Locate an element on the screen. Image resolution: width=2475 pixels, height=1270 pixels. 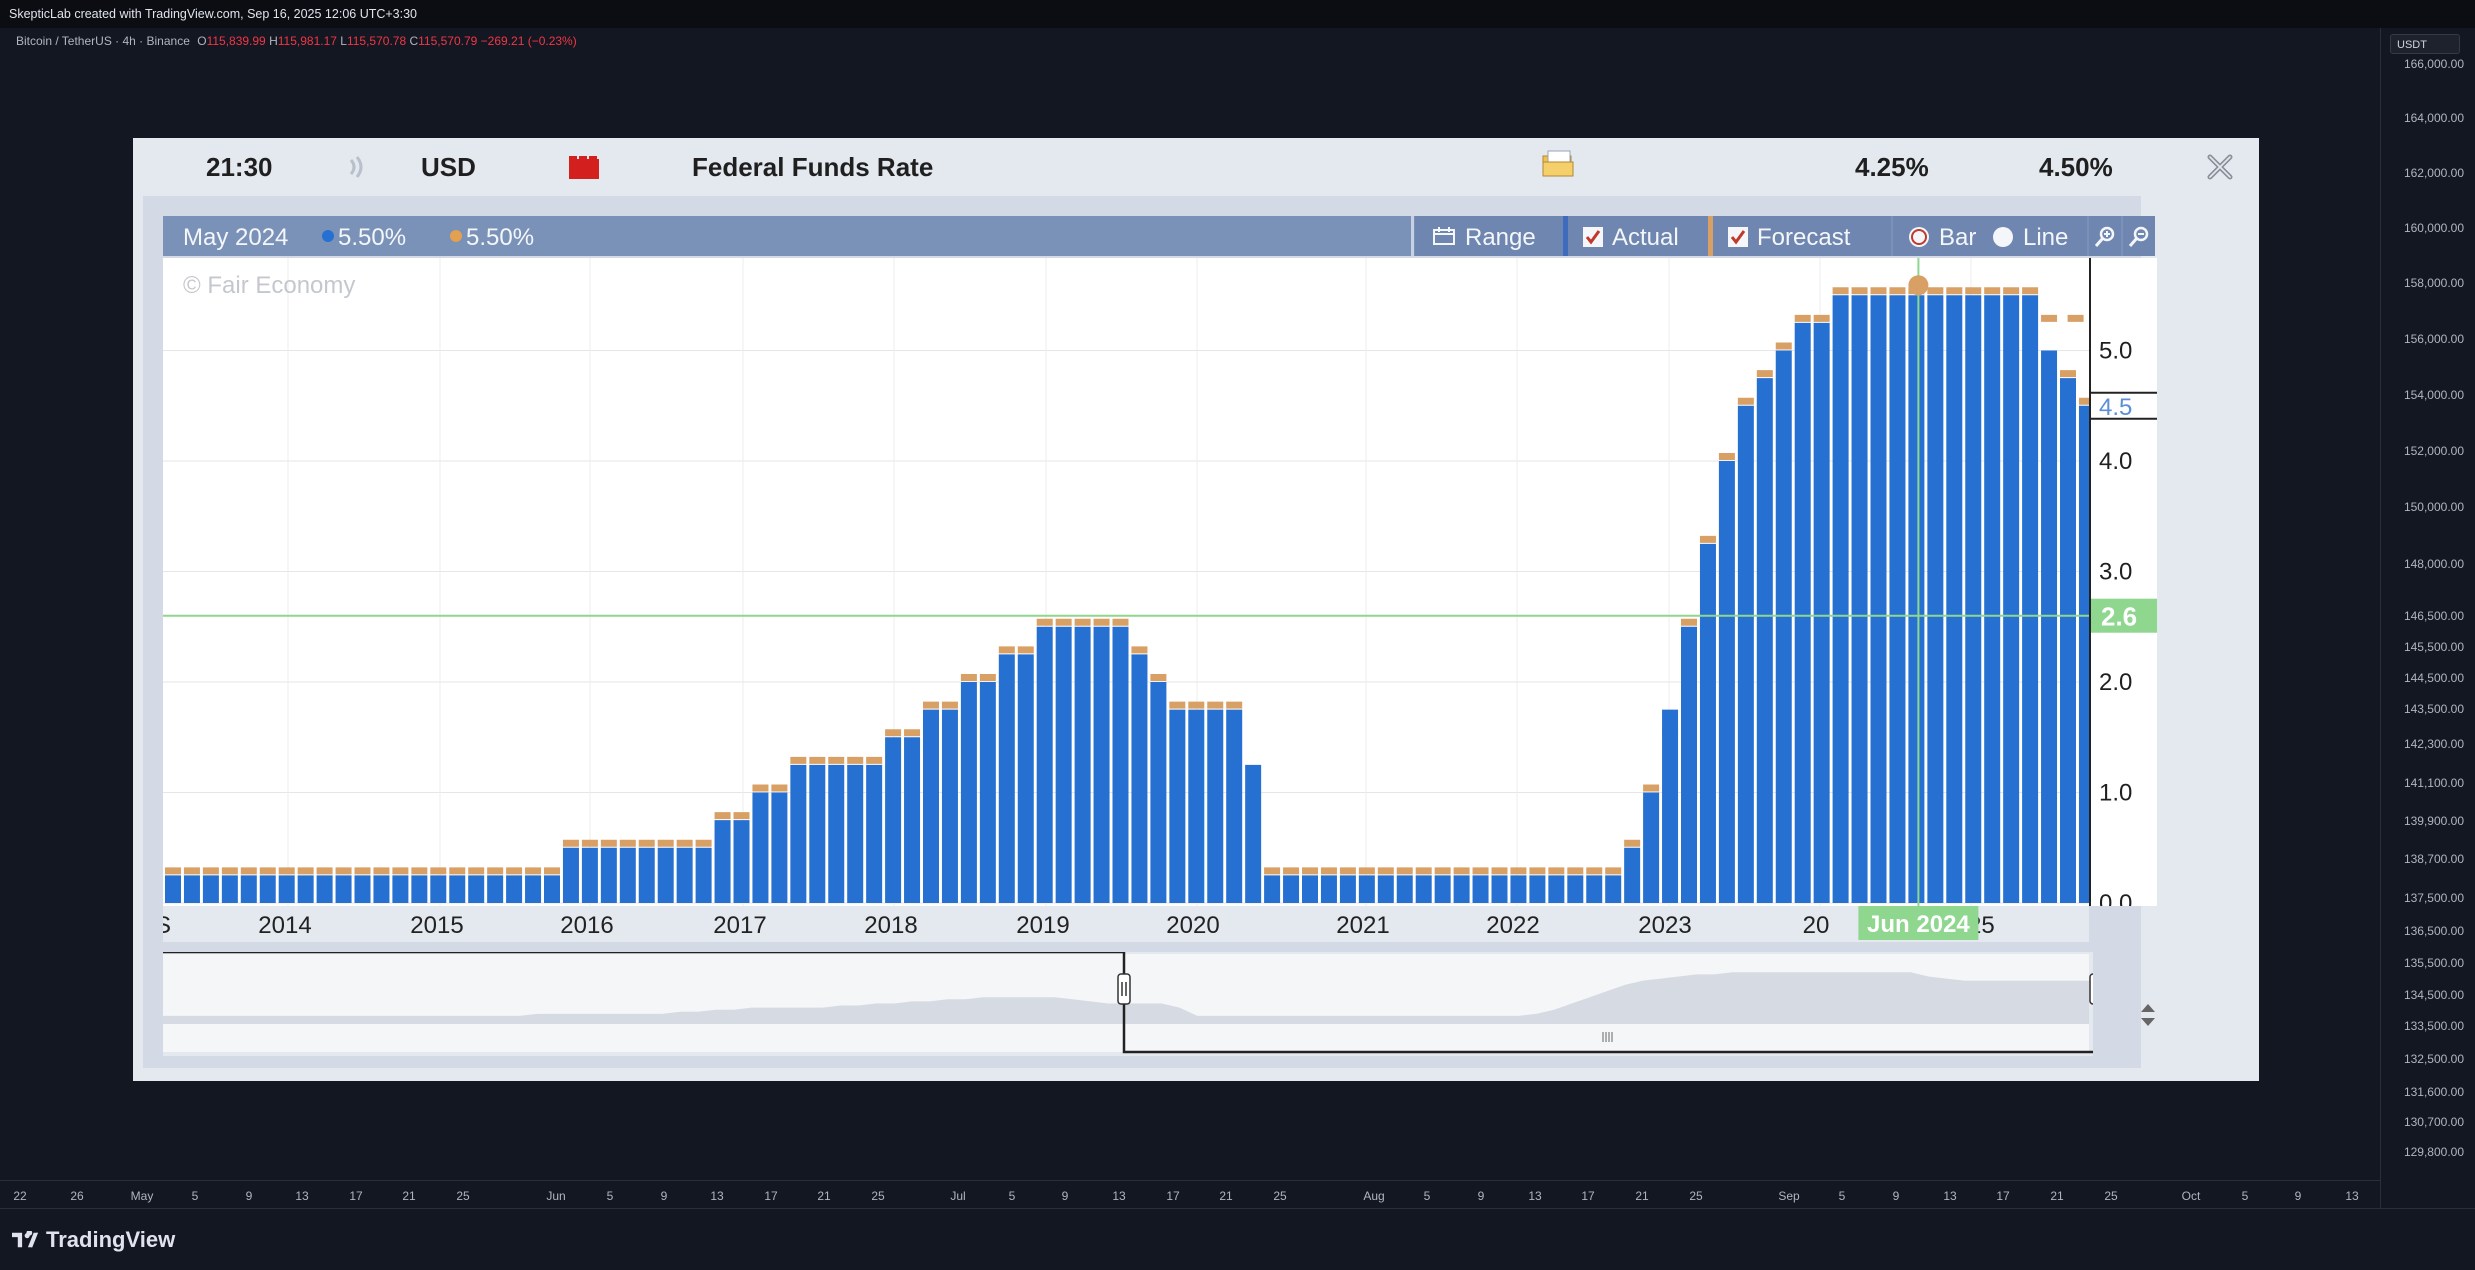
x-tick-label: 2019 is located at coordinates (1042, 925).